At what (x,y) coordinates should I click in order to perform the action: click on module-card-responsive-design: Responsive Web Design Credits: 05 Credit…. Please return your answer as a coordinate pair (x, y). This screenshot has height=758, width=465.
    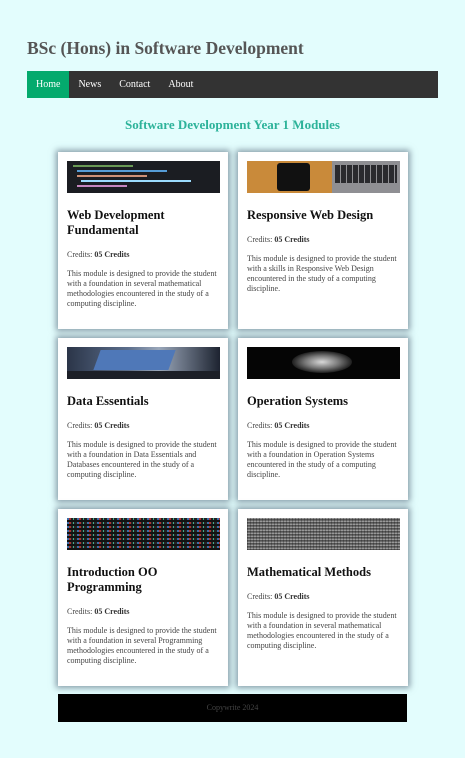
    Looking at the image, I should click on (323, 240).